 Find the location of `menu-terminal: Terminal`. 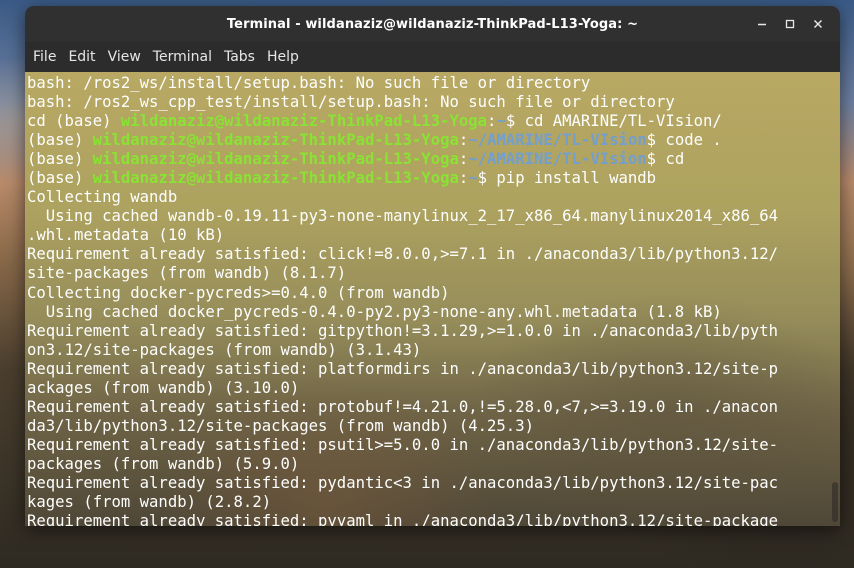

menu-terminal: Terminal is located at coordinates (182, 57).